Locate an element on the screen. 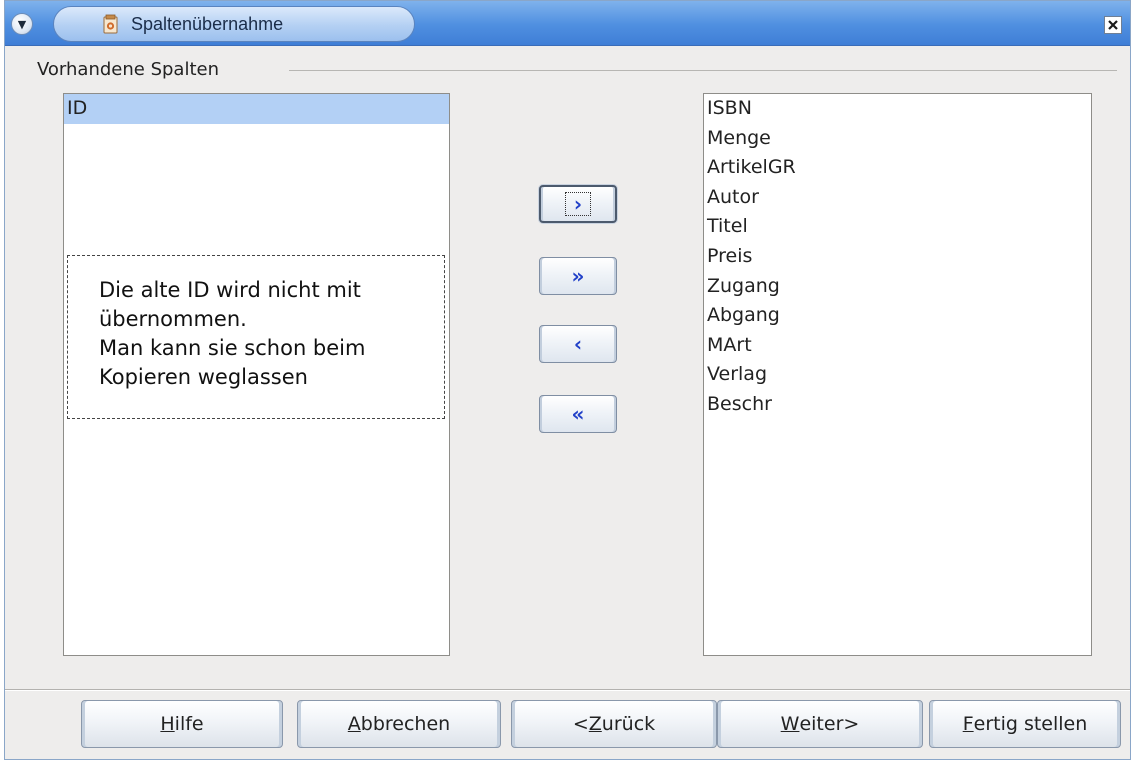 The height and width of the screenshot is (762, 1135). chevron-right-icon: › is located at coordinates (578, 204).